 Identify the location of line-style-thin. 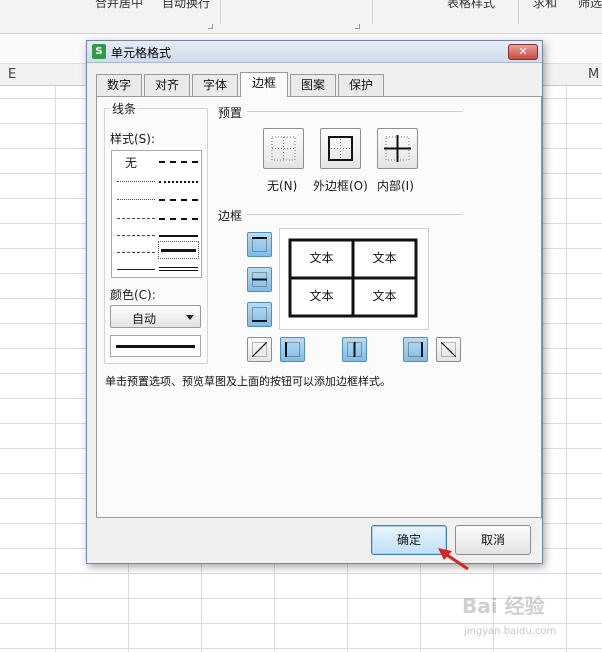
(136, 269).